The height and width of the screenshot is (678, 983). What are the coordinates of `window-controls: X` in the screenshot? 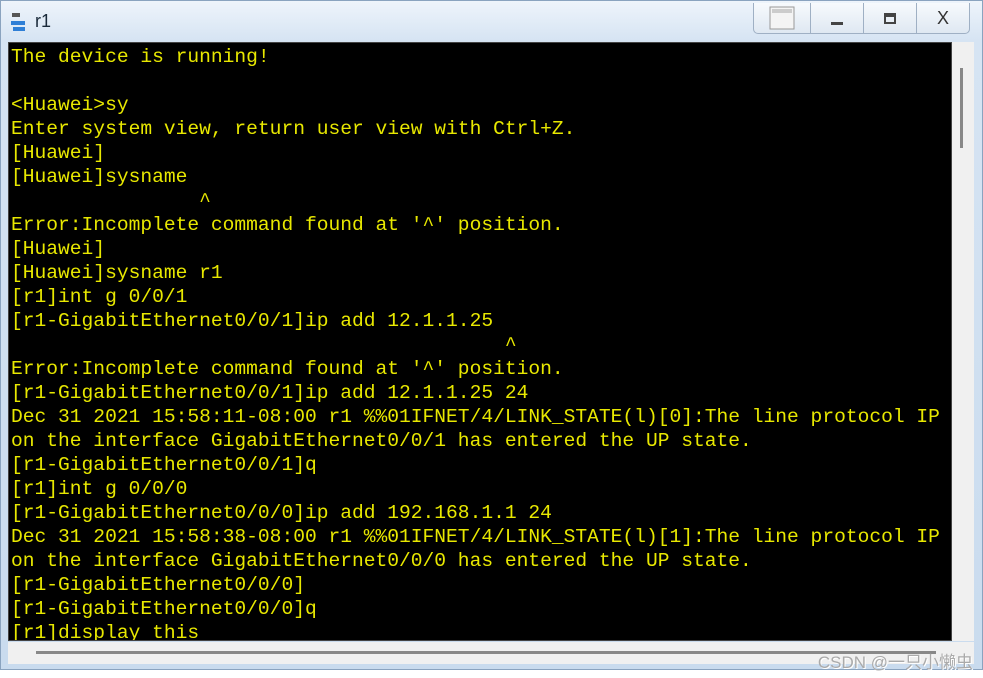 It's located at (861, 18).